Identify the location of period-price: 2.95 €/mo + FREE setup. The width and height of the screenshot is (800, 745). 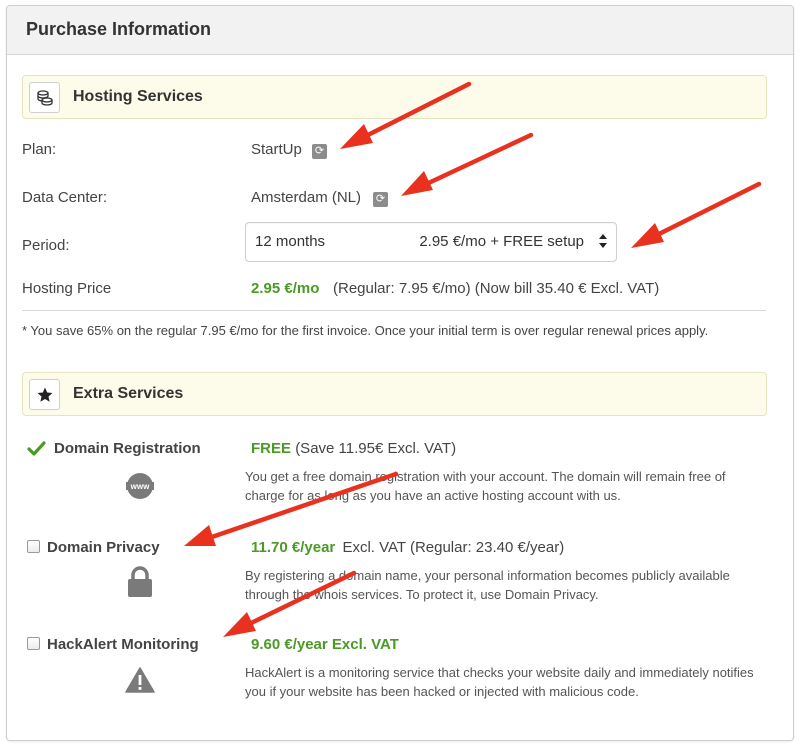
(501, 241).